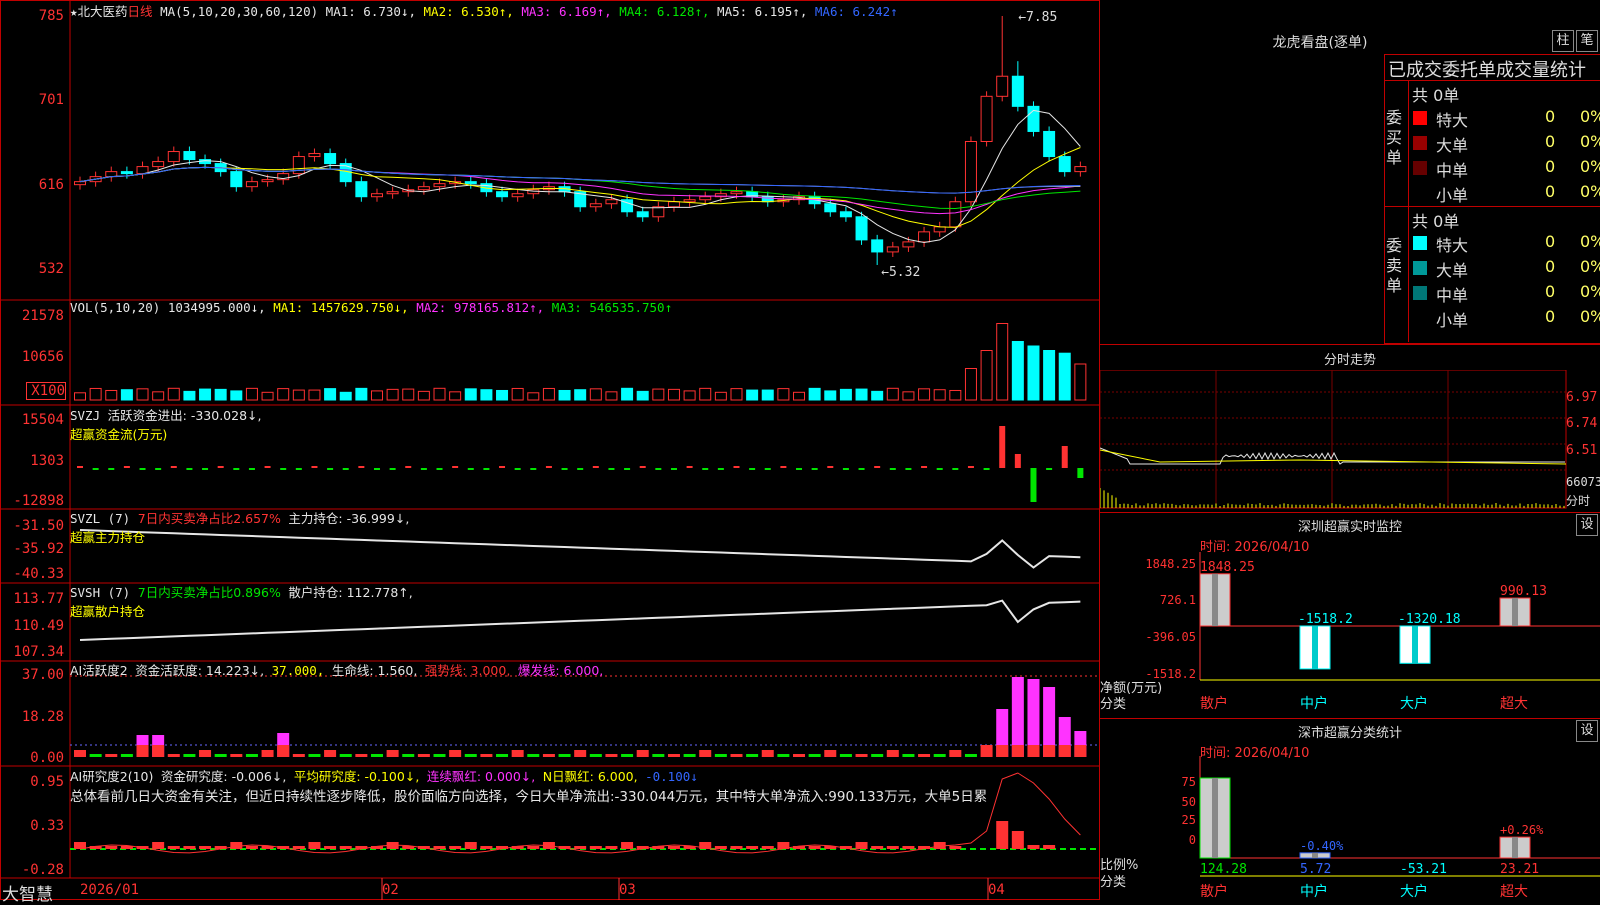 Image resolution: width=1600 pixels, height=905 pixels. Describe the element at coordinates (1350, 440) in the screenshot. I see `intraday-chart` at that location.